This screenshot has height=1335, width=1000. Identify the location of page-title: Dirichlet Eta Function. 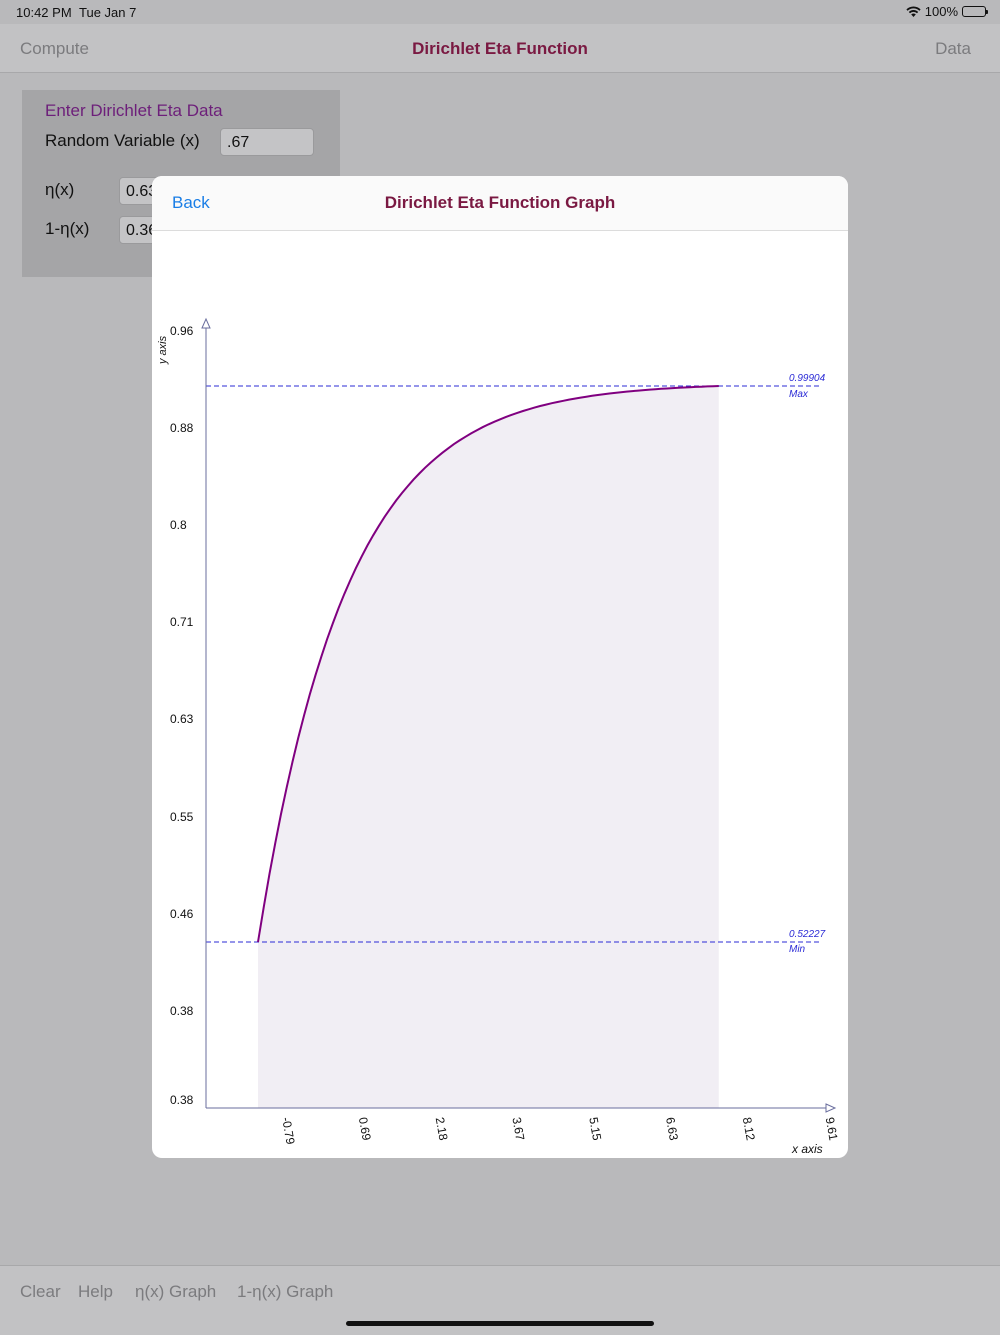
(500, 48).